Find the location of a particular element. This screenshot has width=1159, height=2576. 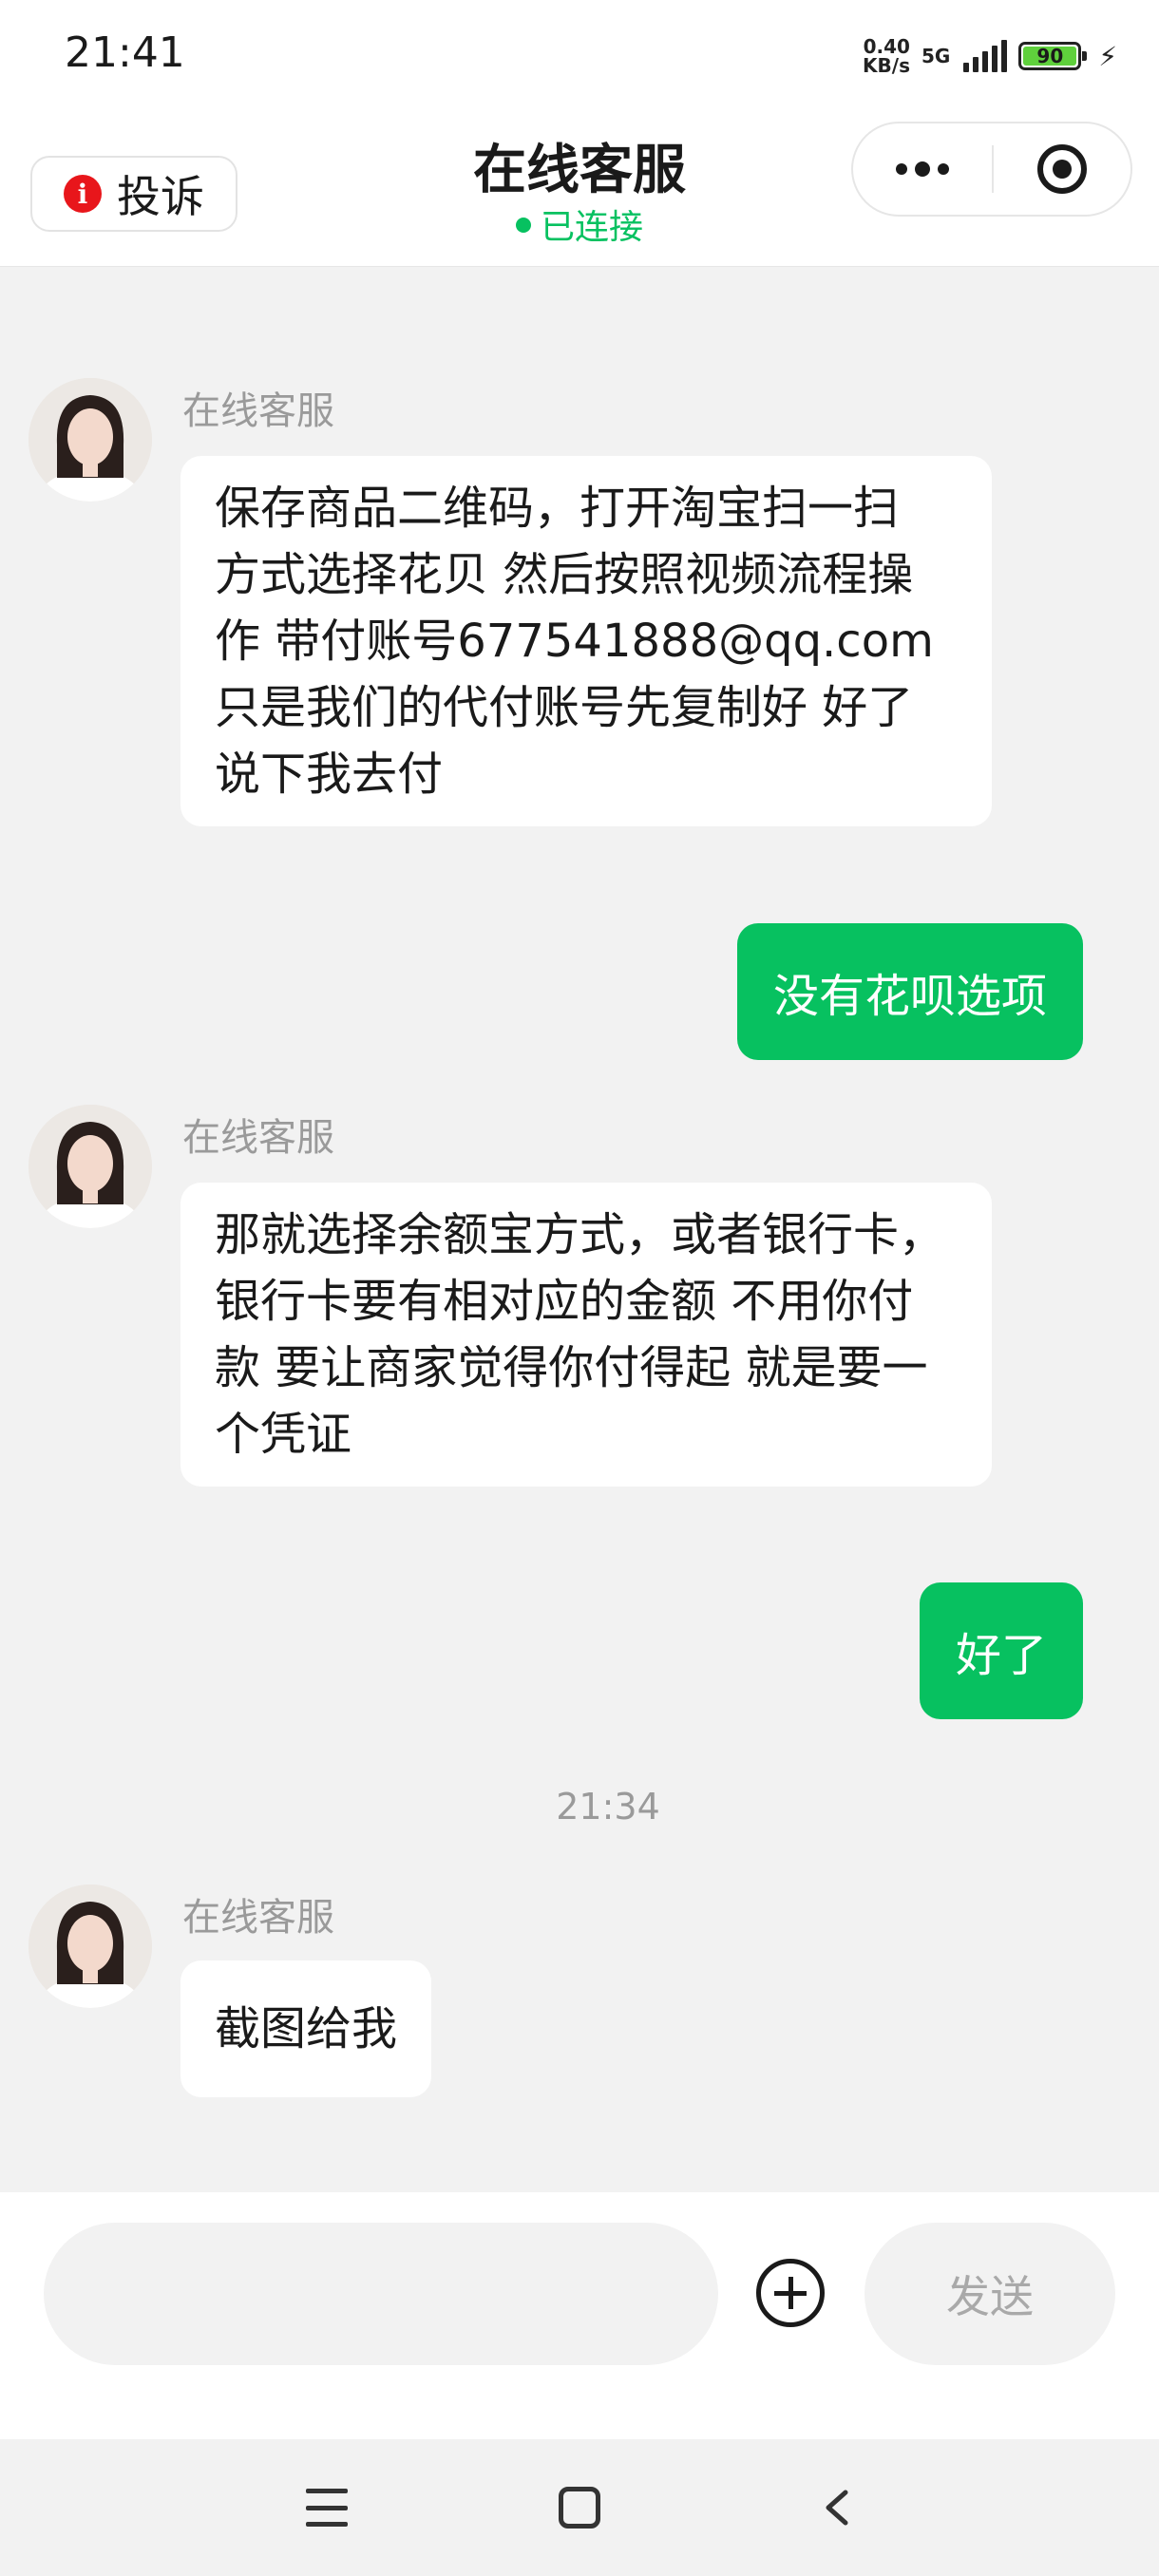

close-mini-program-button is located at coordinates (1062, 169).